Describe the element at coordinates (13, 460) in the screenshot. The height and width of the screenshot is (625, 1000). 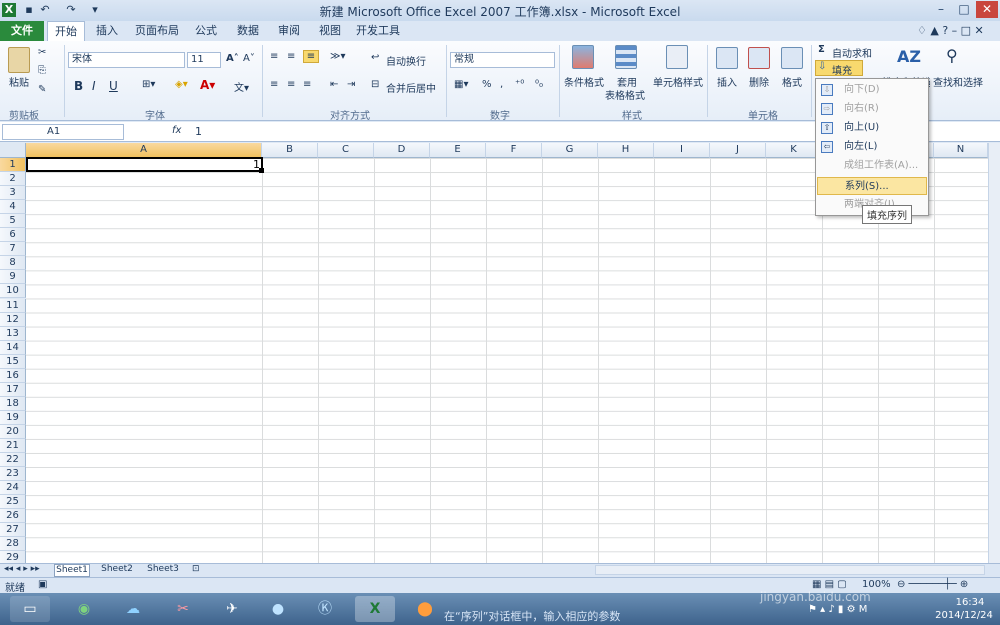
I see `row-header: 22` at that location.